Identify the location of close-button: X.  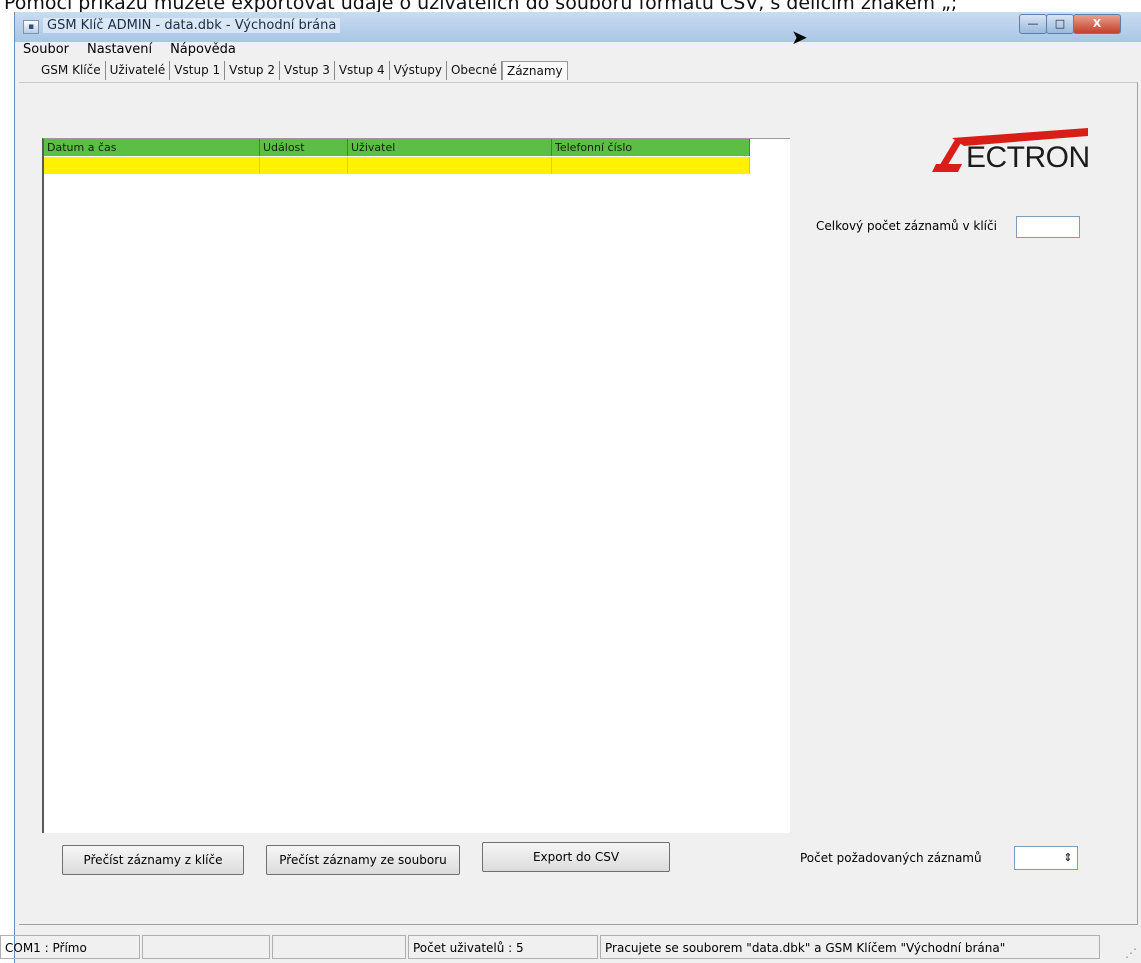
(1097, 24).